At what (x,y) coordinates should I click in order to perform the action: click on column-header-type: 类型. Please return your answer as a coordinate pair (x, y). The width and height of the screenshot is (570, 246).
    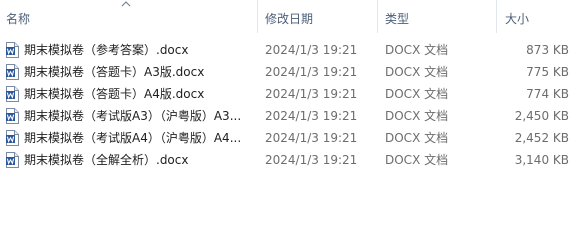
    Looking at the image, I should click on (437, 16).